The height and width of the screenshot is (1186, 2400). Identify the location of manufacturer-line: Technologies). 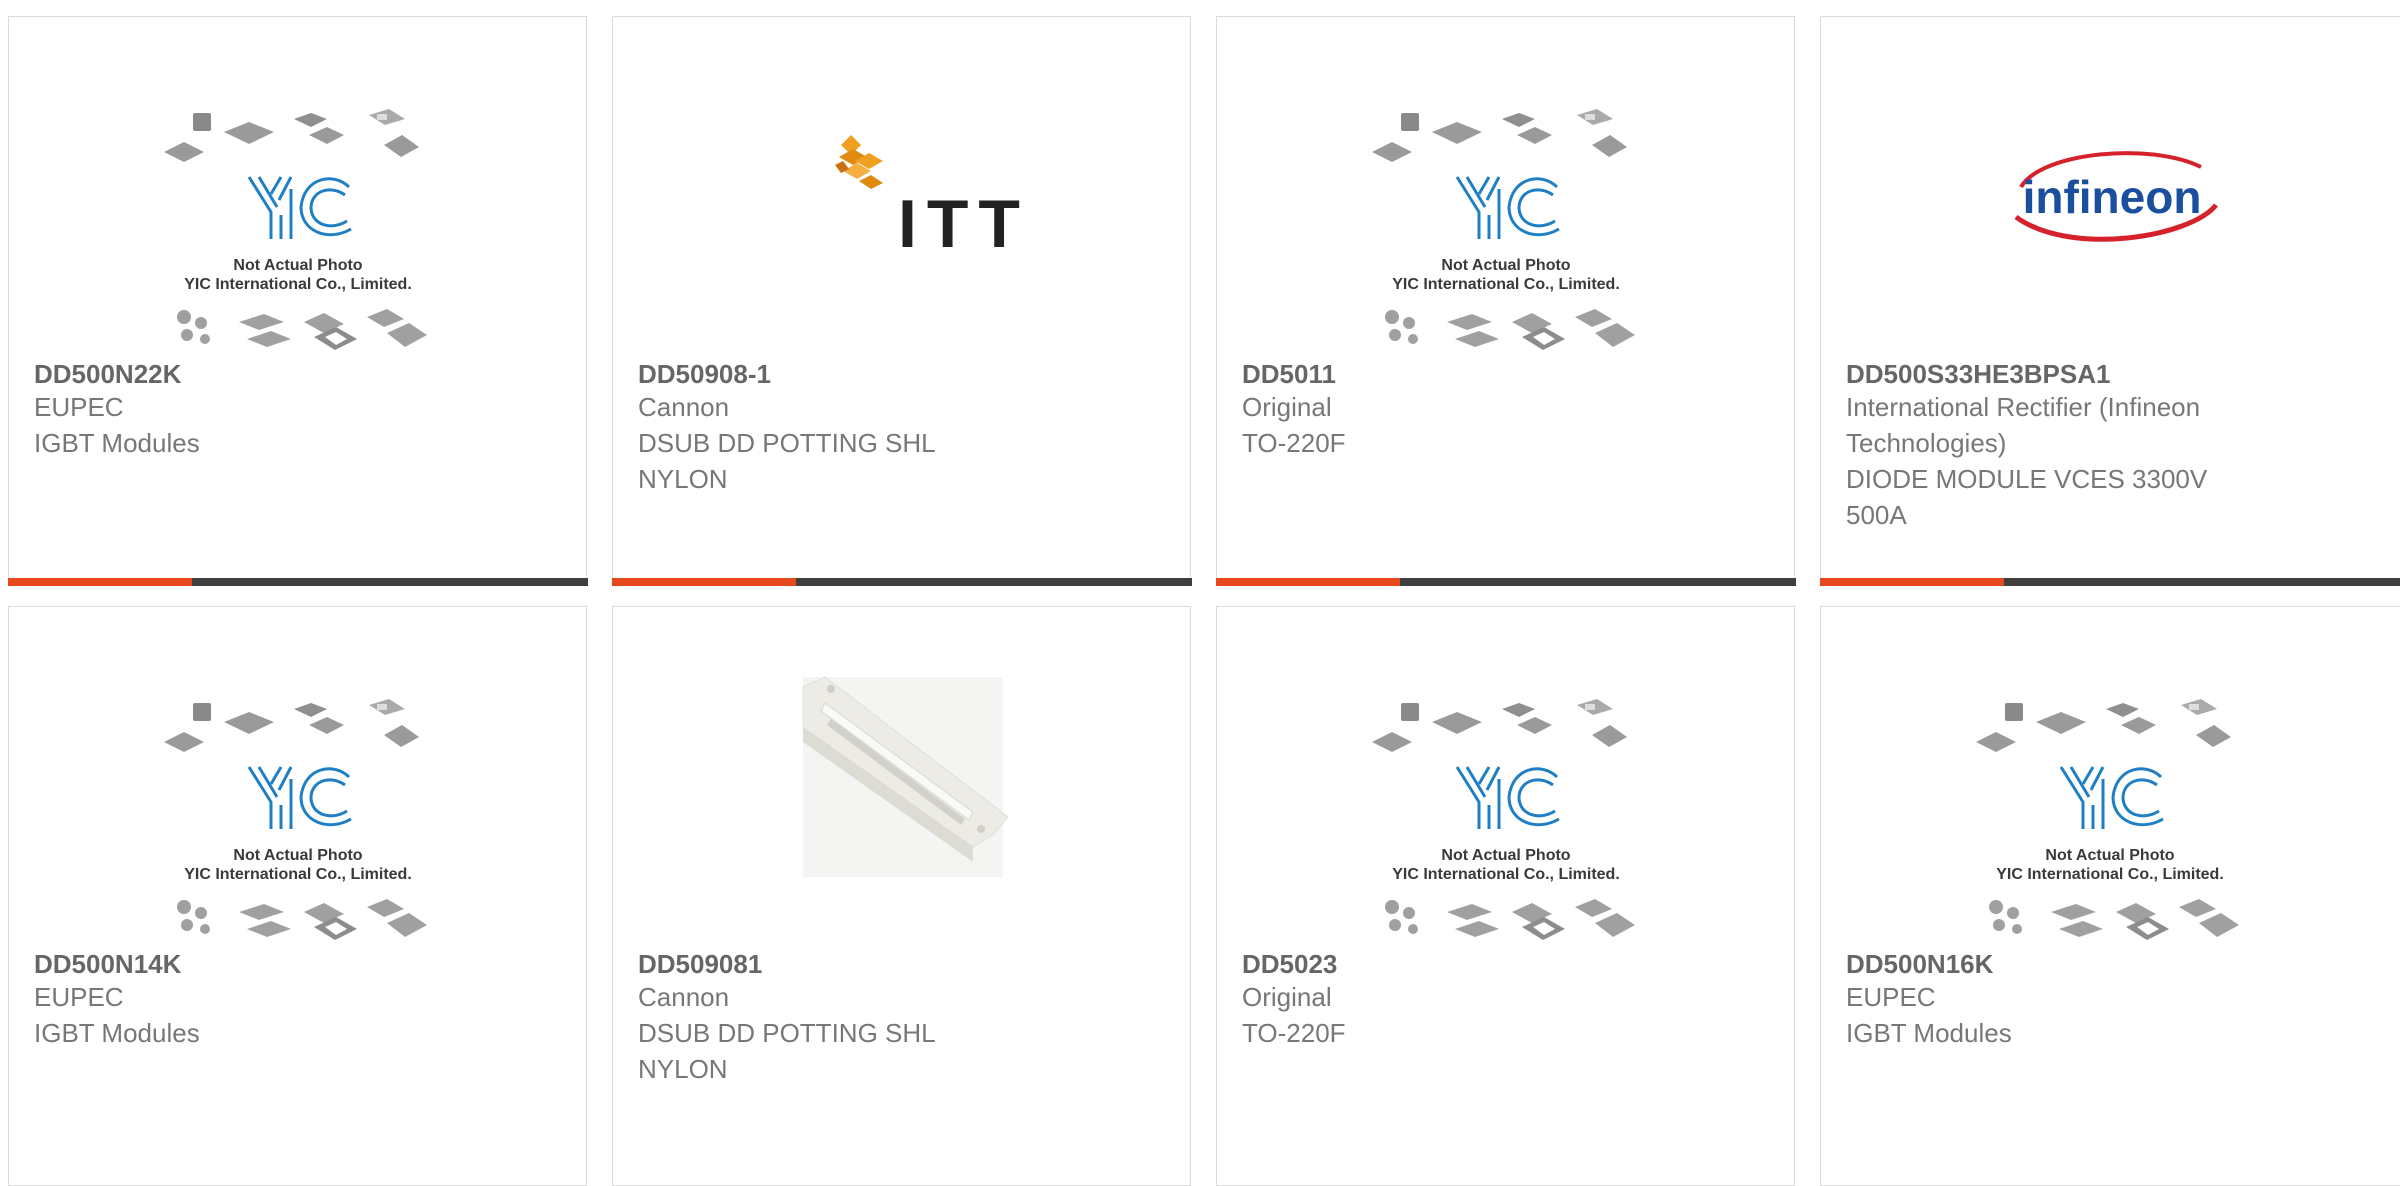
(2071, 443).